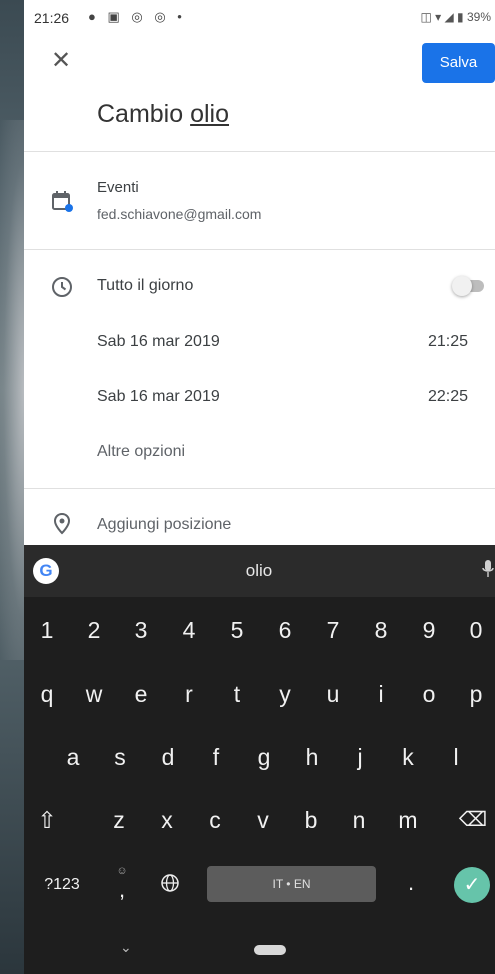  I want to click on event-title-text: Cambio, so click(144, 114).